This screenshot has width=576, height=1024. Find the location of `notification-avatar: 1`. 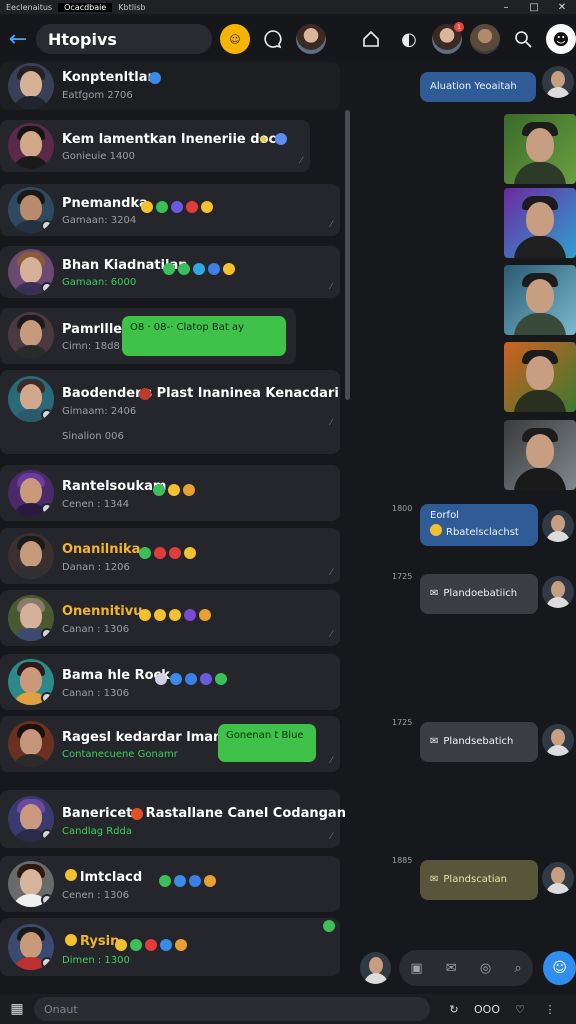

notification-avatar: 1 is located at coordinates (448, 38).